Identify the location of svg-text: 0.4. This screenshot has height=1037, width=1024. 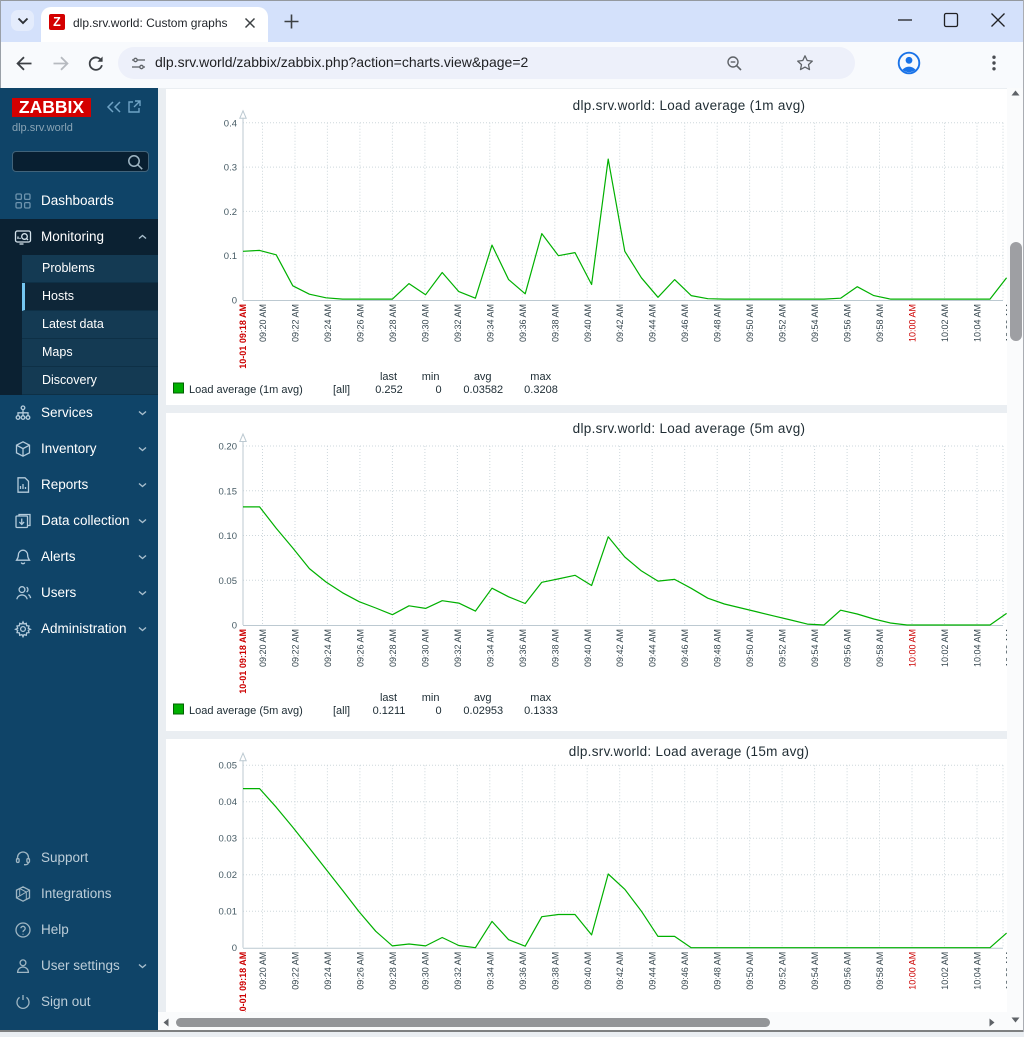
(230, 123).